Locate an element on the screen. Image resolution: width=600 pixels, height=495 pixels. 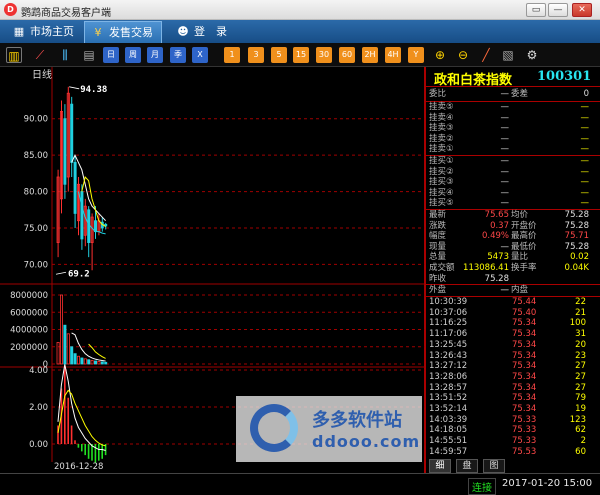
tick-time: 13:26:43 is located at coordinates (448, 355).